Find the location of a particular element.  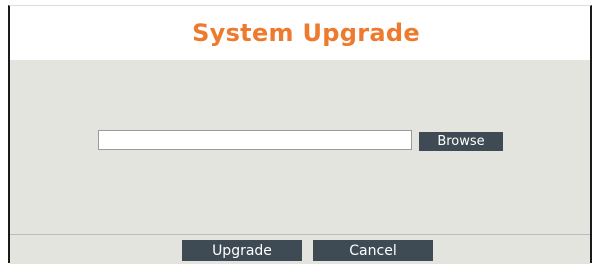

action-bar: Upgrade Cancel is located at coordinates (300, 249).